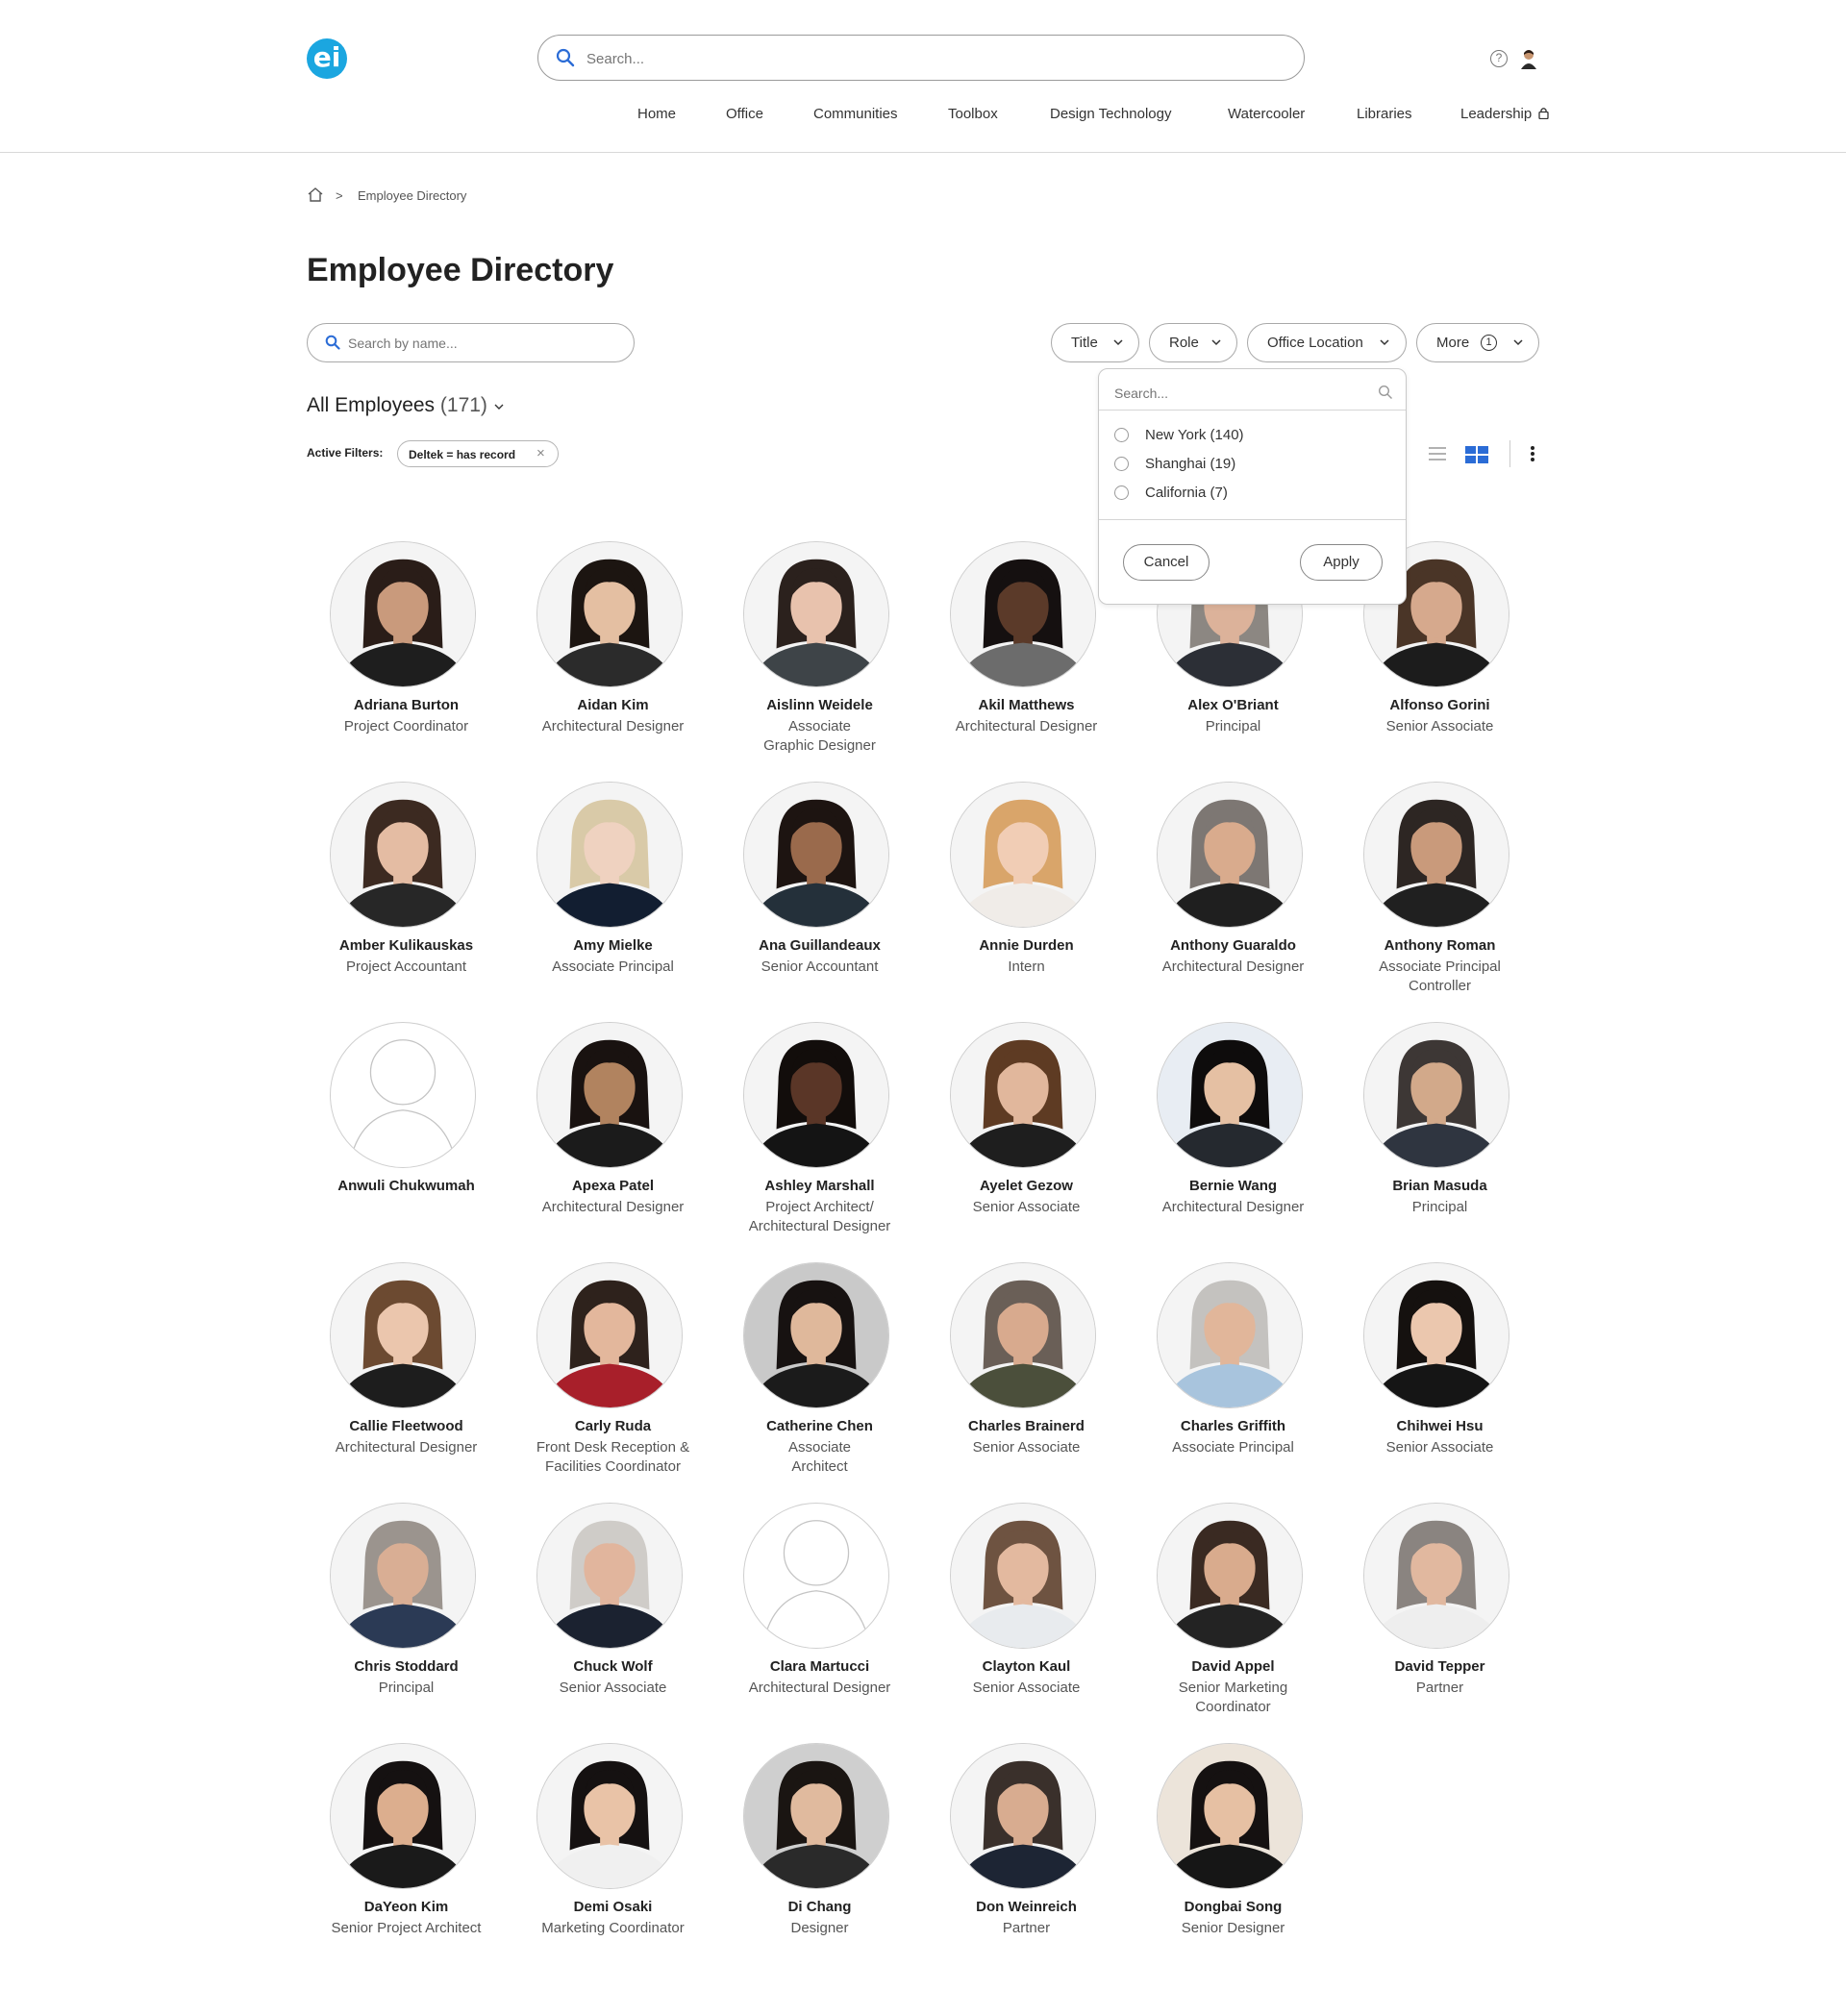  I want to click on grid-view-icon, so click(1476, 454).